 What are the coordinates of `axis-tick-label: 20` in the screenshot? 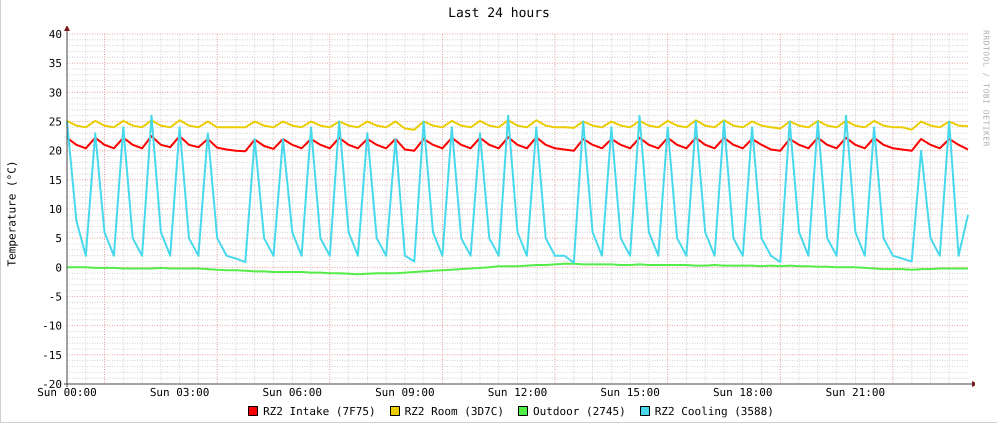 It's located at (55, 151).